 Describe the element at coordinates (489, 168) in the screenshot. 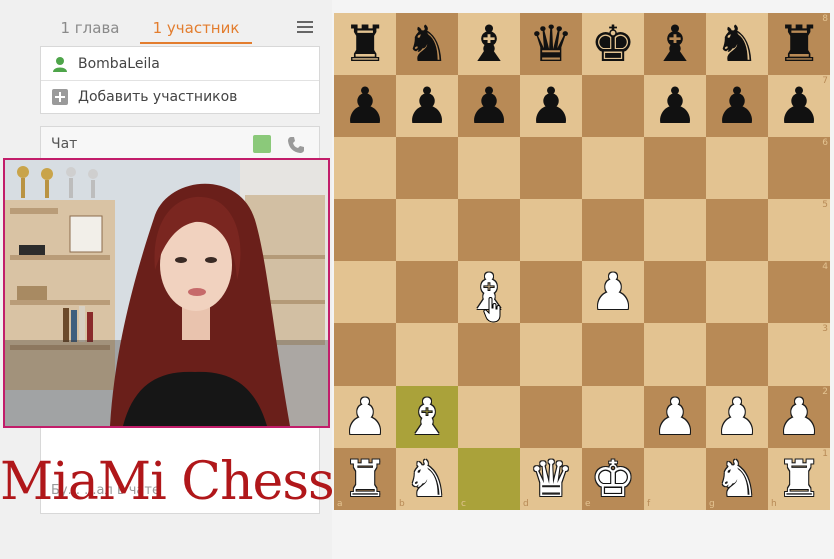

I see `square-c6` at that location.